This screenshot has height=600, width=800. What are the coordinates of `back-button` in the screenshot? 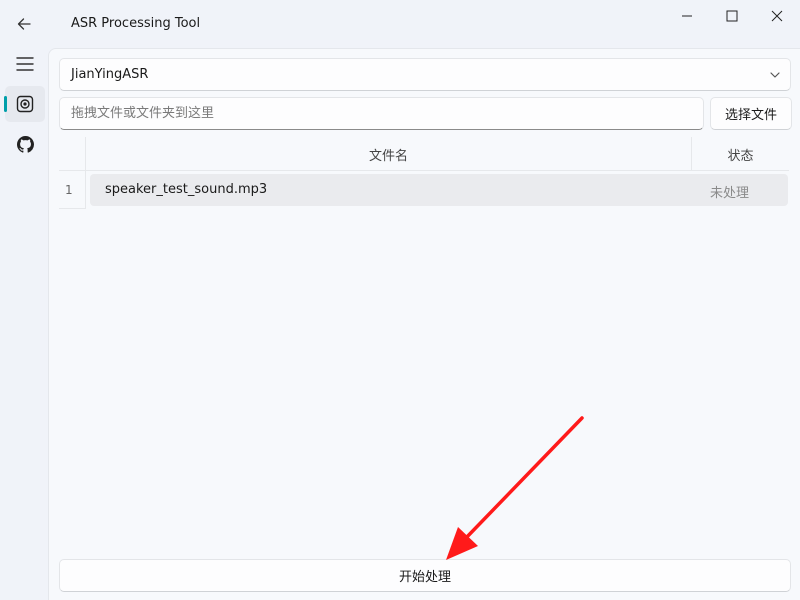 It's located at (24, 24).